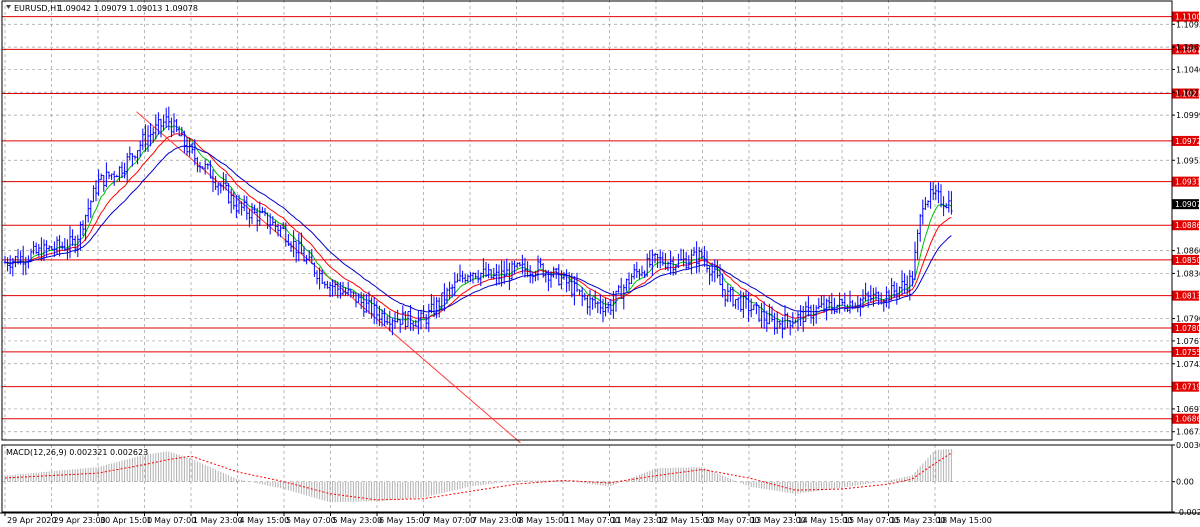 The height and width of the screenshot is (527, 1200). Describe the element at coordinates (1188, 512) in the screenshot. I see `macd-y-tick-label: -0.00249` at that location.